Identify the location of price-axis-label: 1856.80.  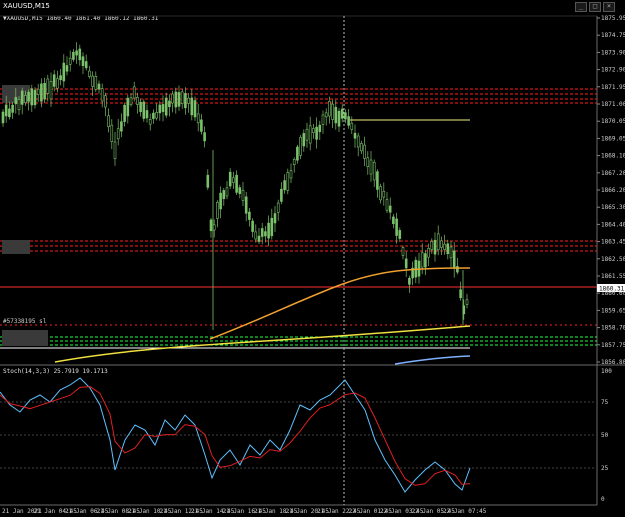
(613, 362).